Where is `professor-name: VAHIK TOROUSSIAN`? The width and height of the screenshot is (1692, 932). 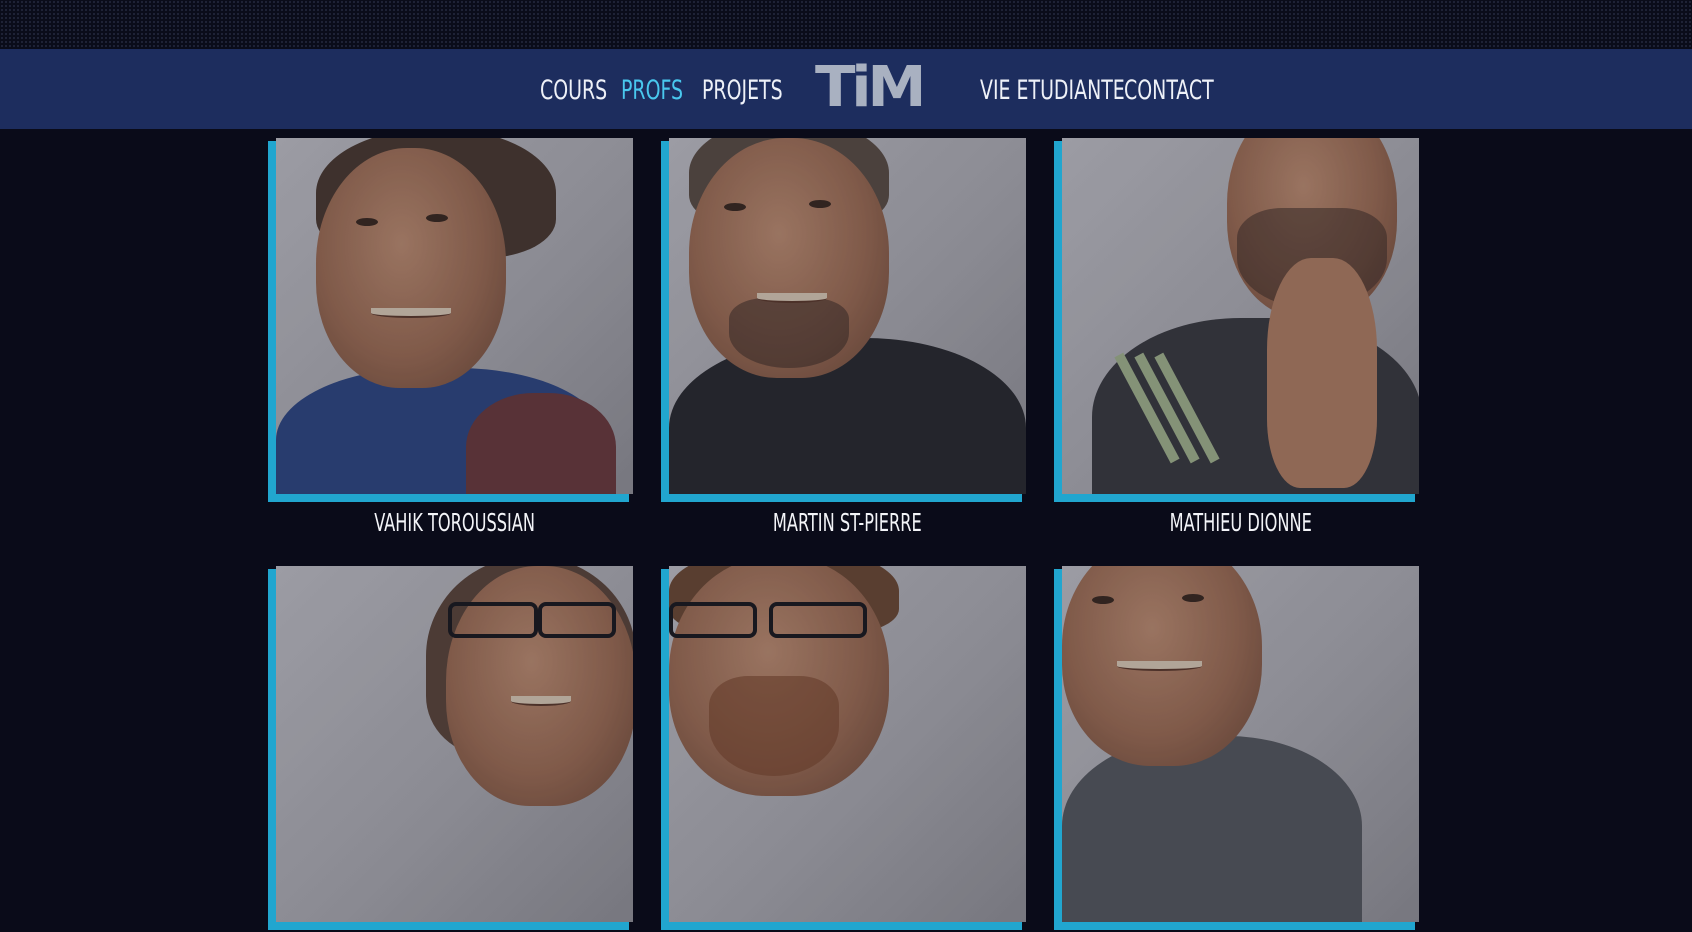
professor-name: VAHIK TOROUSSIAN is located at coordinates (454, 522).